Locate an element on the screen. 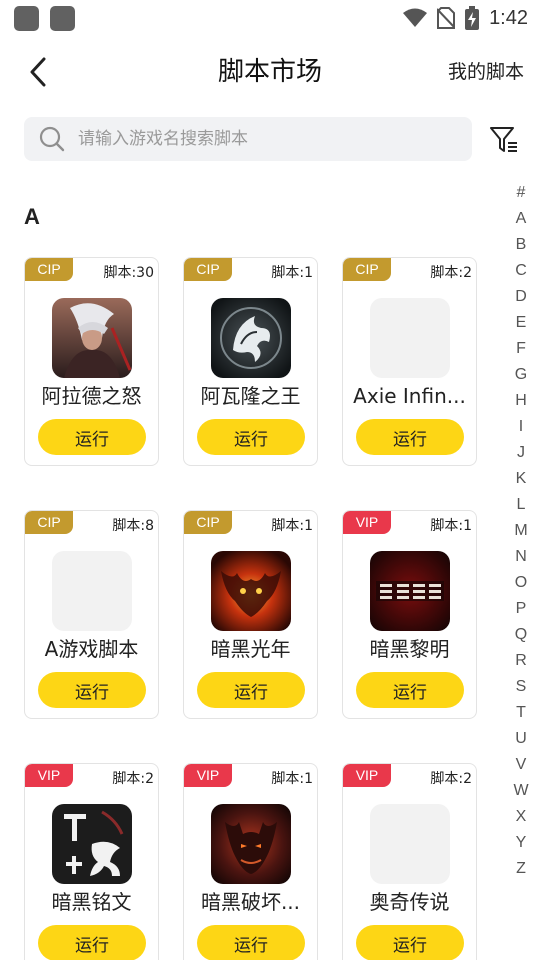 Image resolution: width=540 pixels, height=960 pixels. game-card: VIP 脚本:2 奥奇传说 运行 is located at coordinates (409, 861).